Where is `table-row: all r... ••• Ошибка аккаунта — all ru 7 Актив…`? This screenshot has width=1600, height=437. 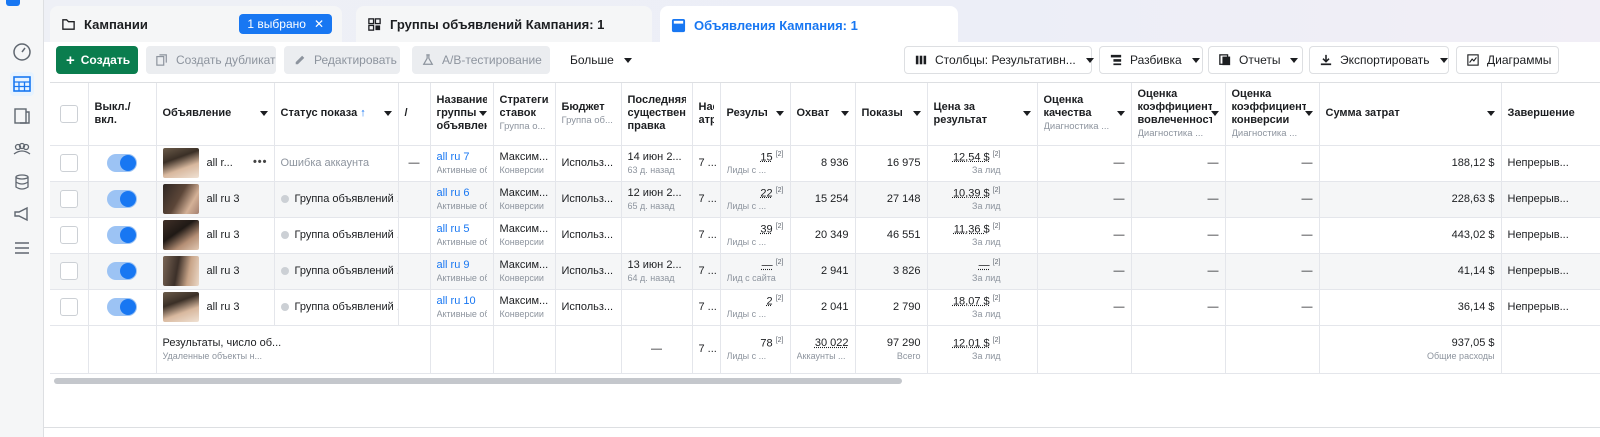
table-row: all r... ••• Ошибка аккаунта — all ru 7 Актив… is located at coordinates (825, 163).